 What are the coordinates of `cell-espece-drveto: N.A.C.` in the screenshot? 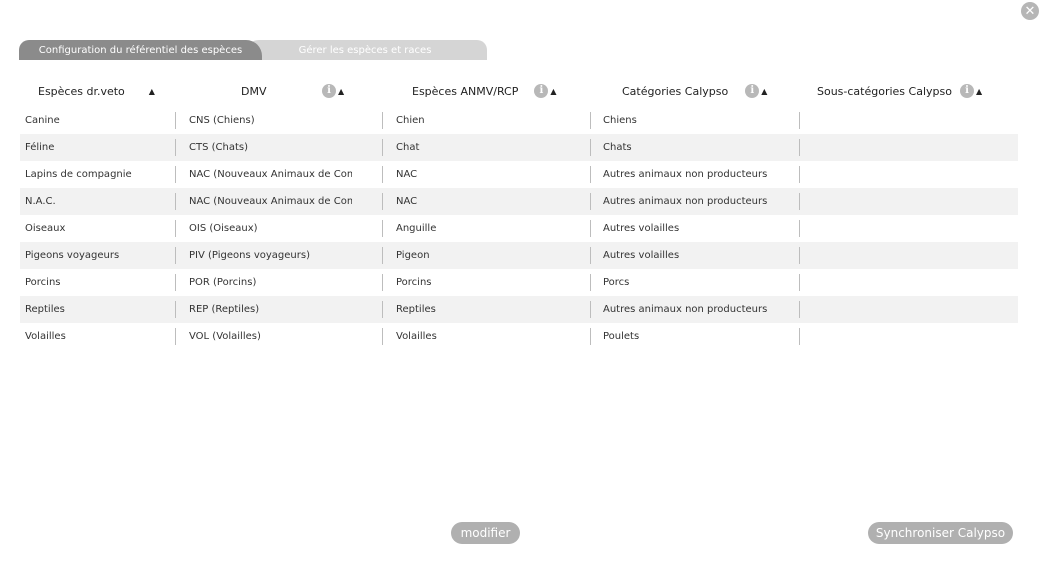 It's located at (40, 201).